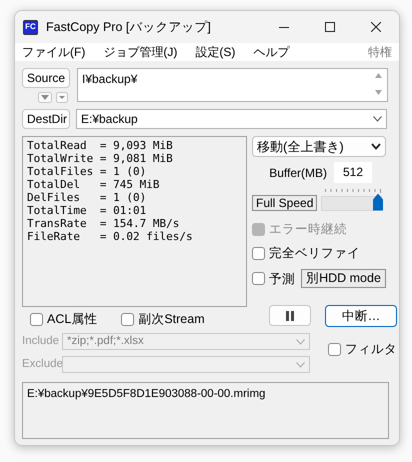 This screenshot has height=462, width=412. Describe the element at coordinates (72, 319) in the screenshot. I see `checkbox-label: ACL属性` at that location.